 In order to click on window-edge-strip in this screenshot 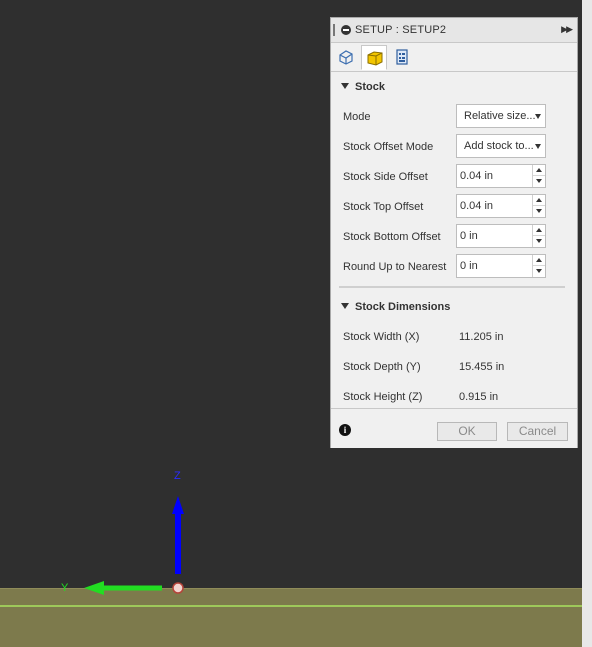, I will do `click(587, 323)`.